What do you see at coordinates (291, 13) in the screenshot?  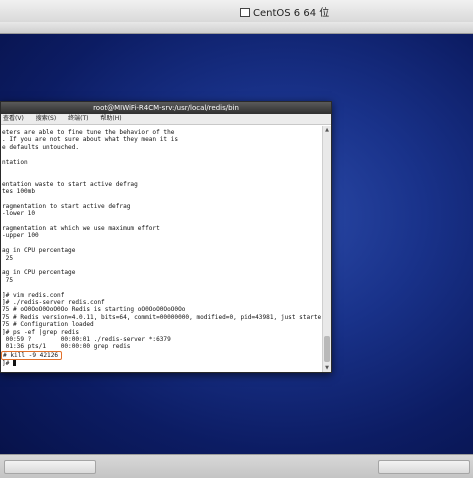 I see `vm-title-text: CentOS 6 64 位` at bounding box center [291, 13].